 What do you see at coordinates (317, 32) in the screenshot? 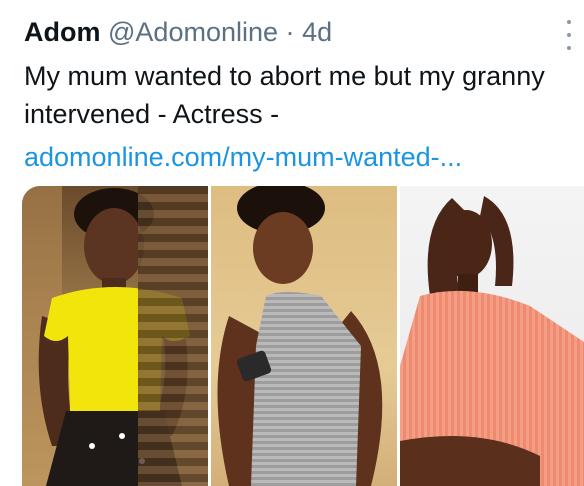
I see `tweet-time: 4d` at bounding box center [317, 32].